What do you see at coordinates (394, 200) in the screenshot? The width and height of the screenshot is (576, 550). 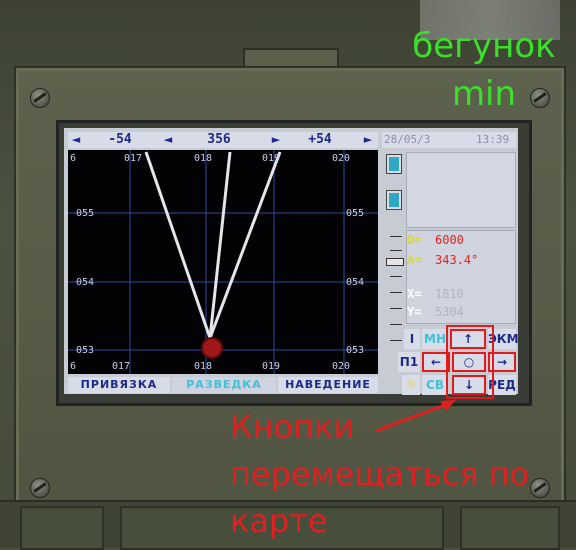 I see `slider-mid-indicator` at bounding box center [394, 200].